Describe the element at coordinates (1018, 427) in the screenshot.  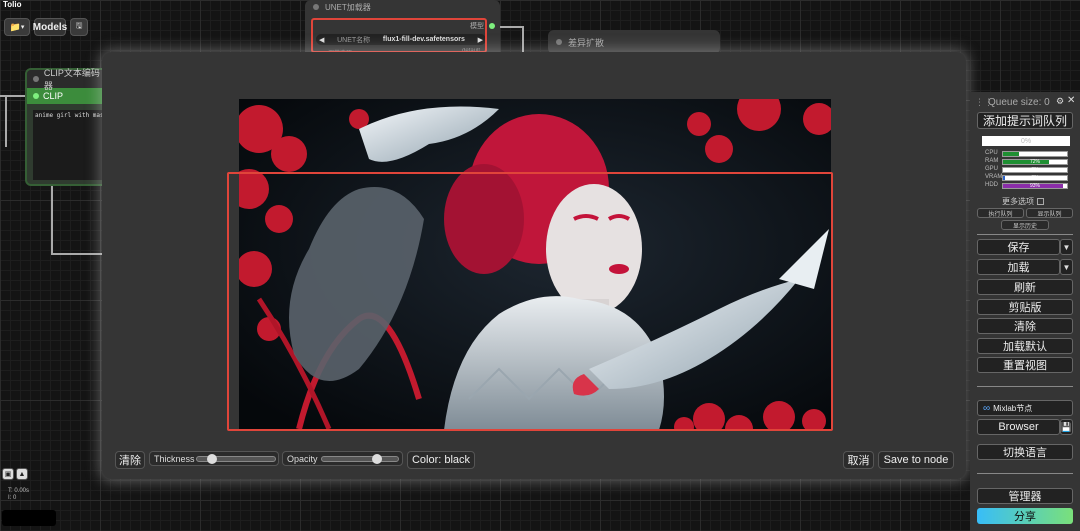
I see `browser-button: Browser` at that location.